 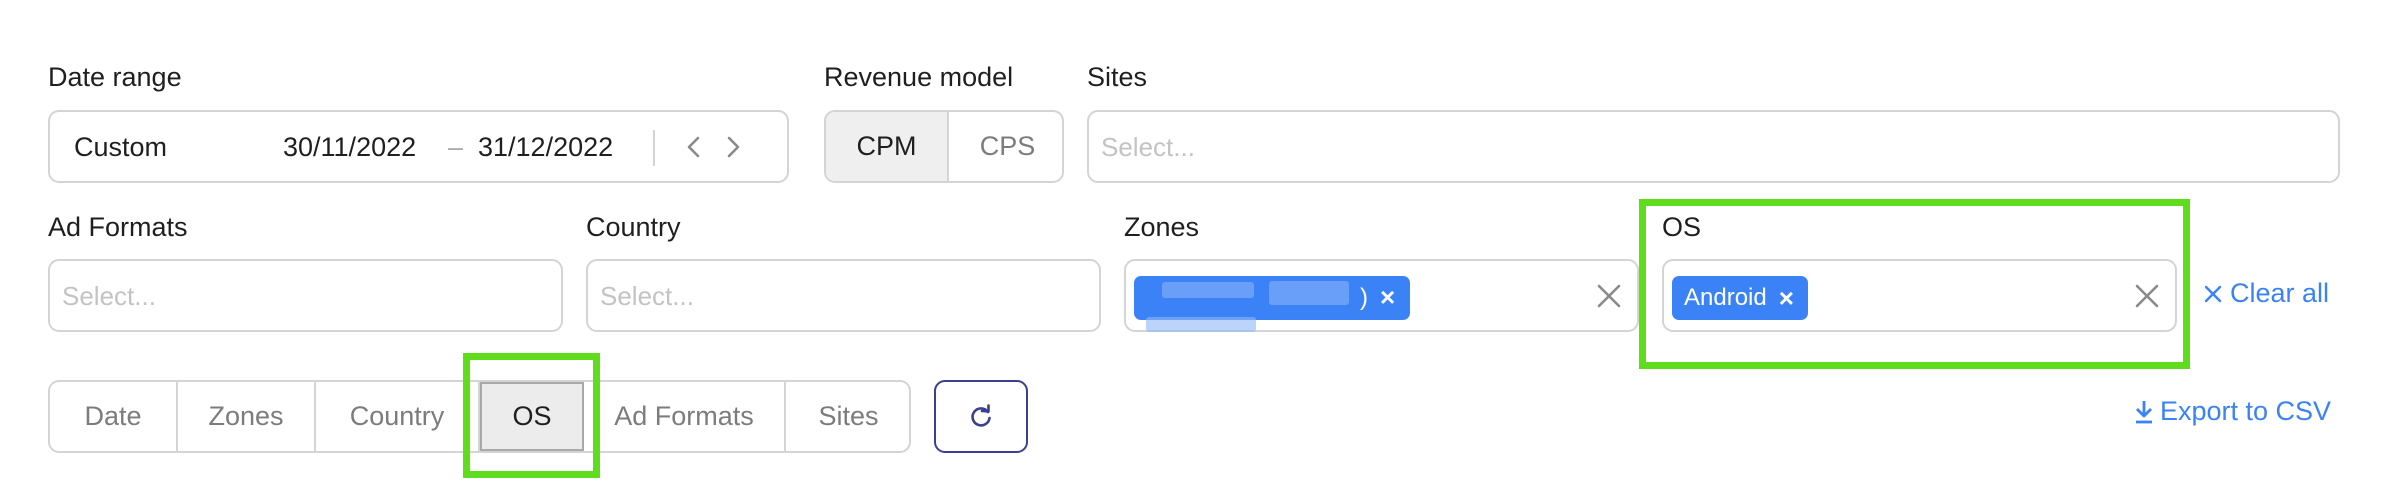 I want to click on refresh-icon, so click(x=981, y=415).